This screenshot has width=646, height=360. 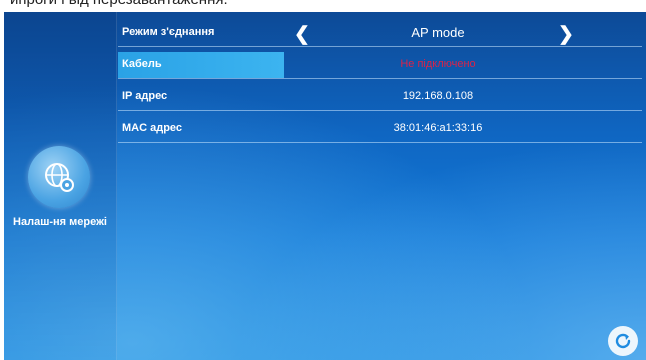 What do you see at coordinates (323, 6) in the screenshot?
I see `top-caption-strip: ипроги і від перезавантаження.` at bounding box center [323, 6].